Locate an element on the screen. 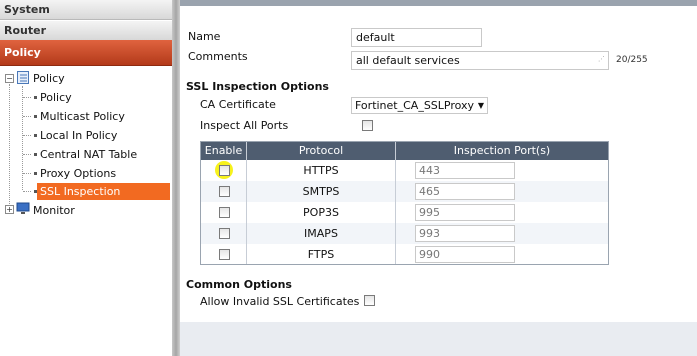 The height and width of the screenshot is (356, 697). dropdown-arrow-icon: ▼ is located at coordinates (480, 105).